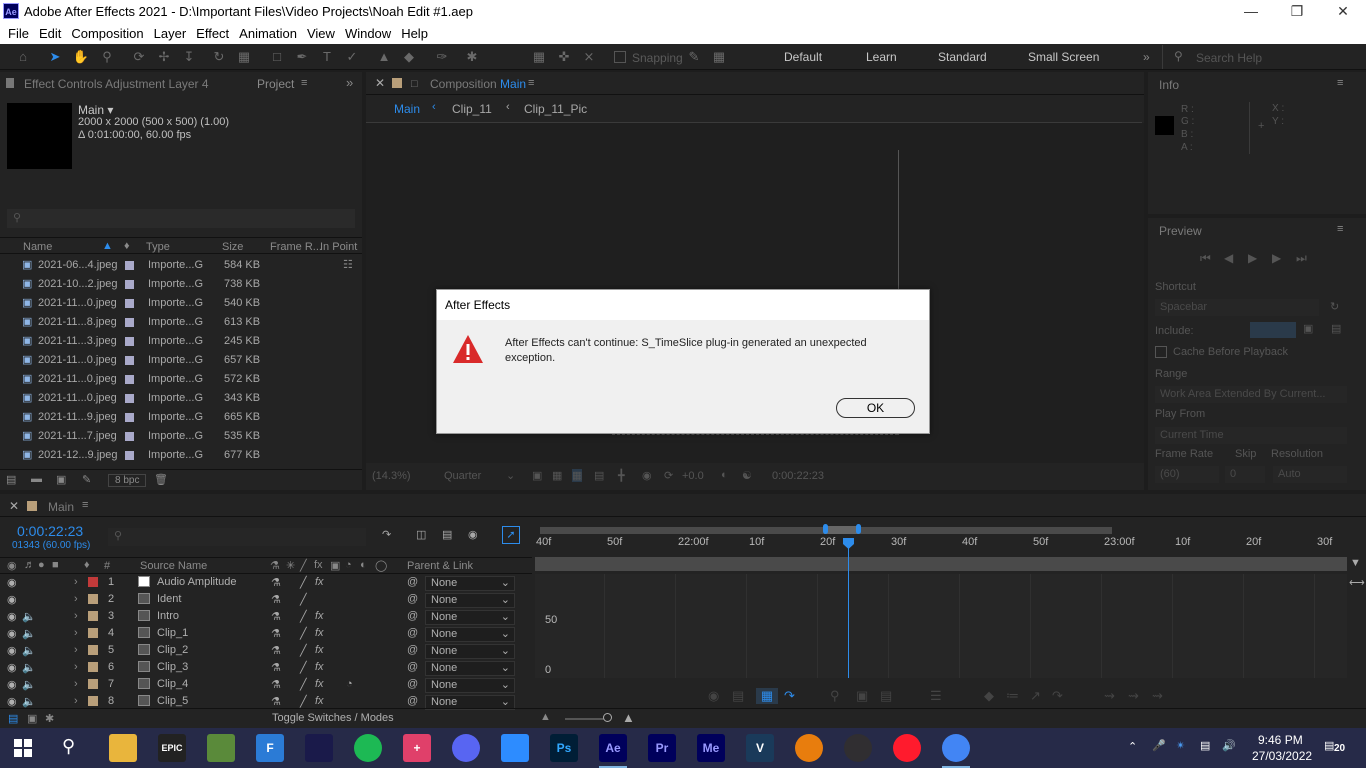  What do you see at coordinates (23, 57) in the screenshot?
I see `home-icon: ⌂` at bounding box center [23, 57].